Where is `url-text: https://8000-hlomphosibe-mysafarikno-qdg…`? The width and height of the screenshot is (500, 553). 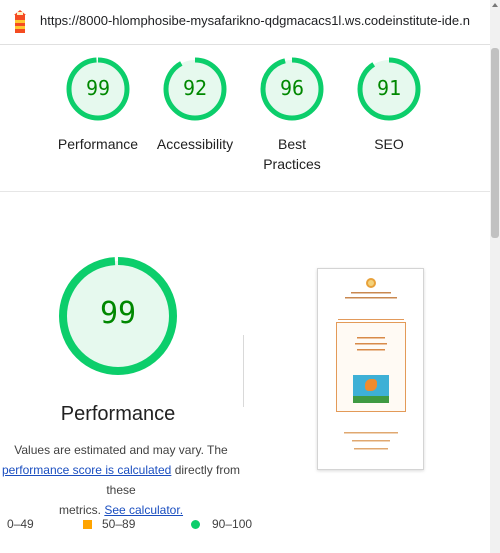 url-text: https://8000-hlomphosibe-mysafarikno-qdg… is located at coordinates (255, 20).